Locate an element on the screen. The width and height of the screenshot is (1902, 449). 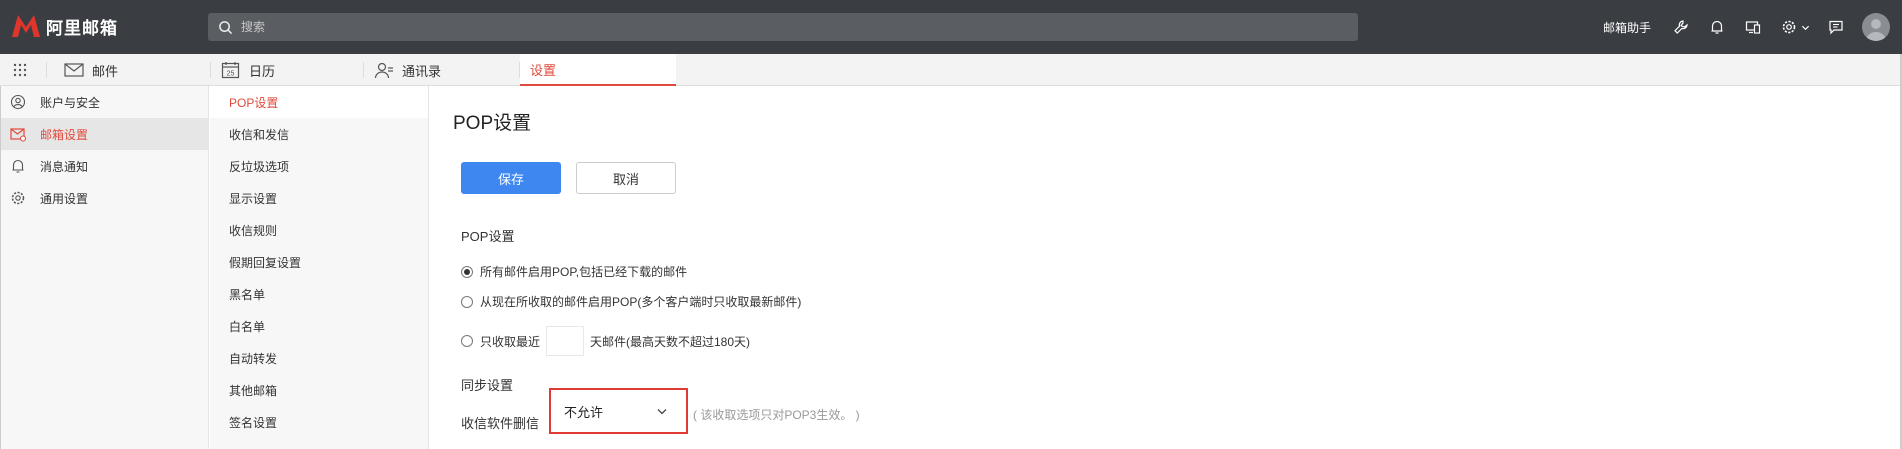
sidebar: 账户与安全 邮箱设置 消息通知 通用设置 is located at coordinates (104, 267).